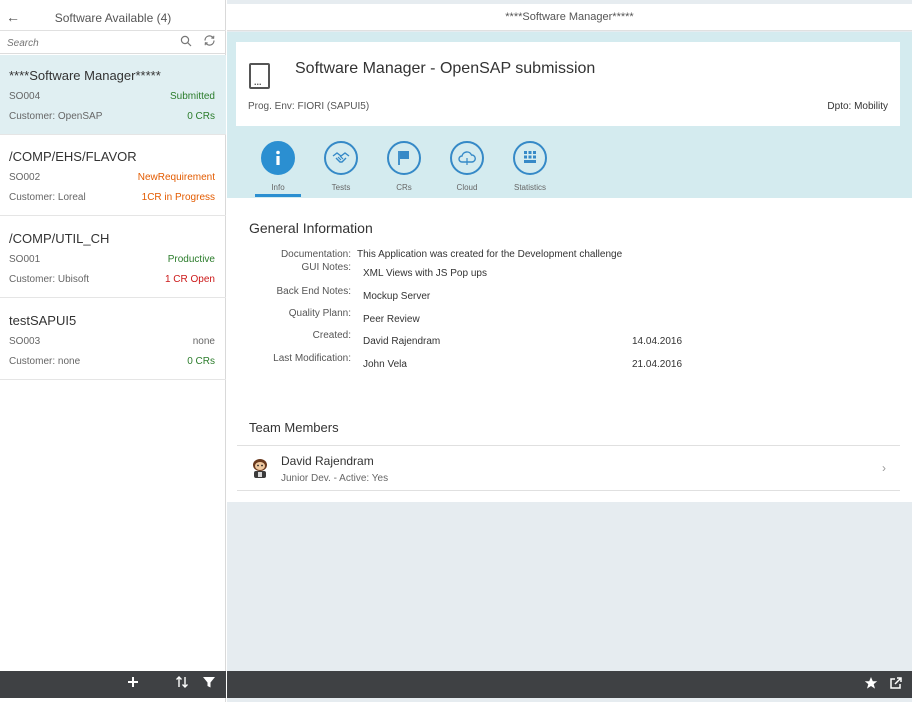 The image size is (912, 702). Describe the element at coordinates (25, 177) in the screenshot. I see `list-item-number: SO002` at that location.